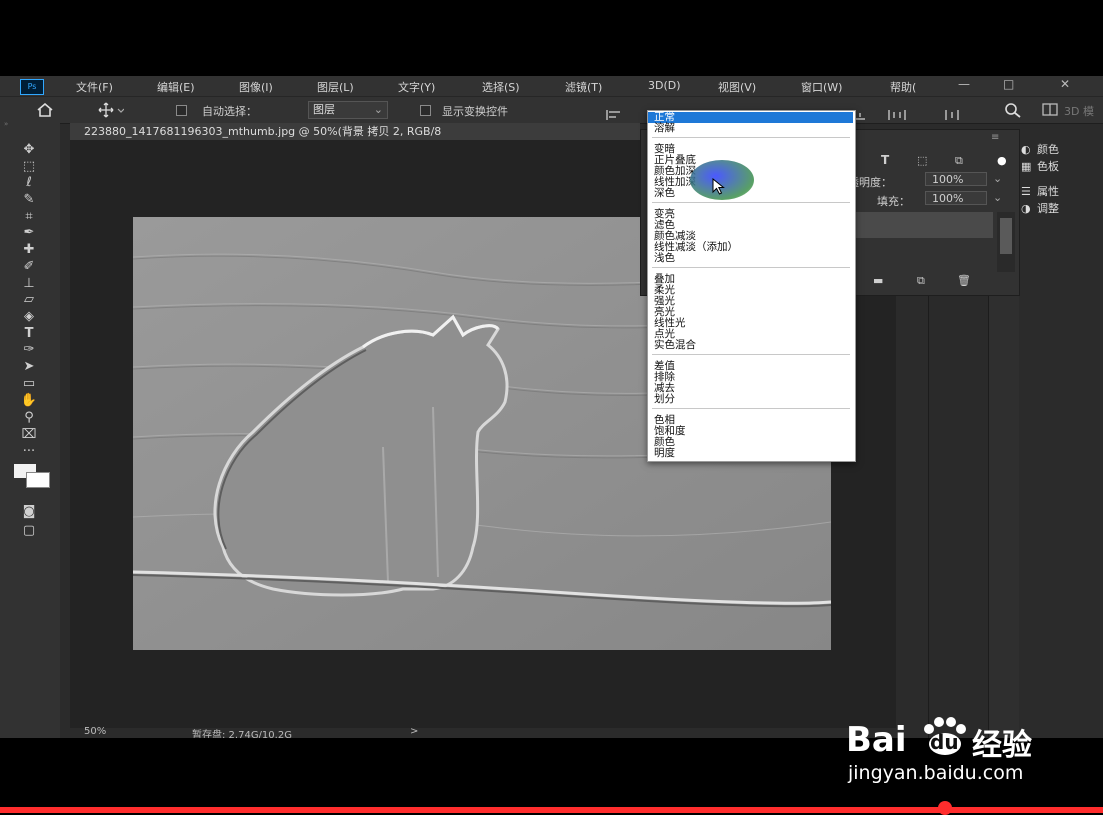 This screenshot has height=815, width=1103. I want to click on menu-file: 文件(F), so click(94, 87).